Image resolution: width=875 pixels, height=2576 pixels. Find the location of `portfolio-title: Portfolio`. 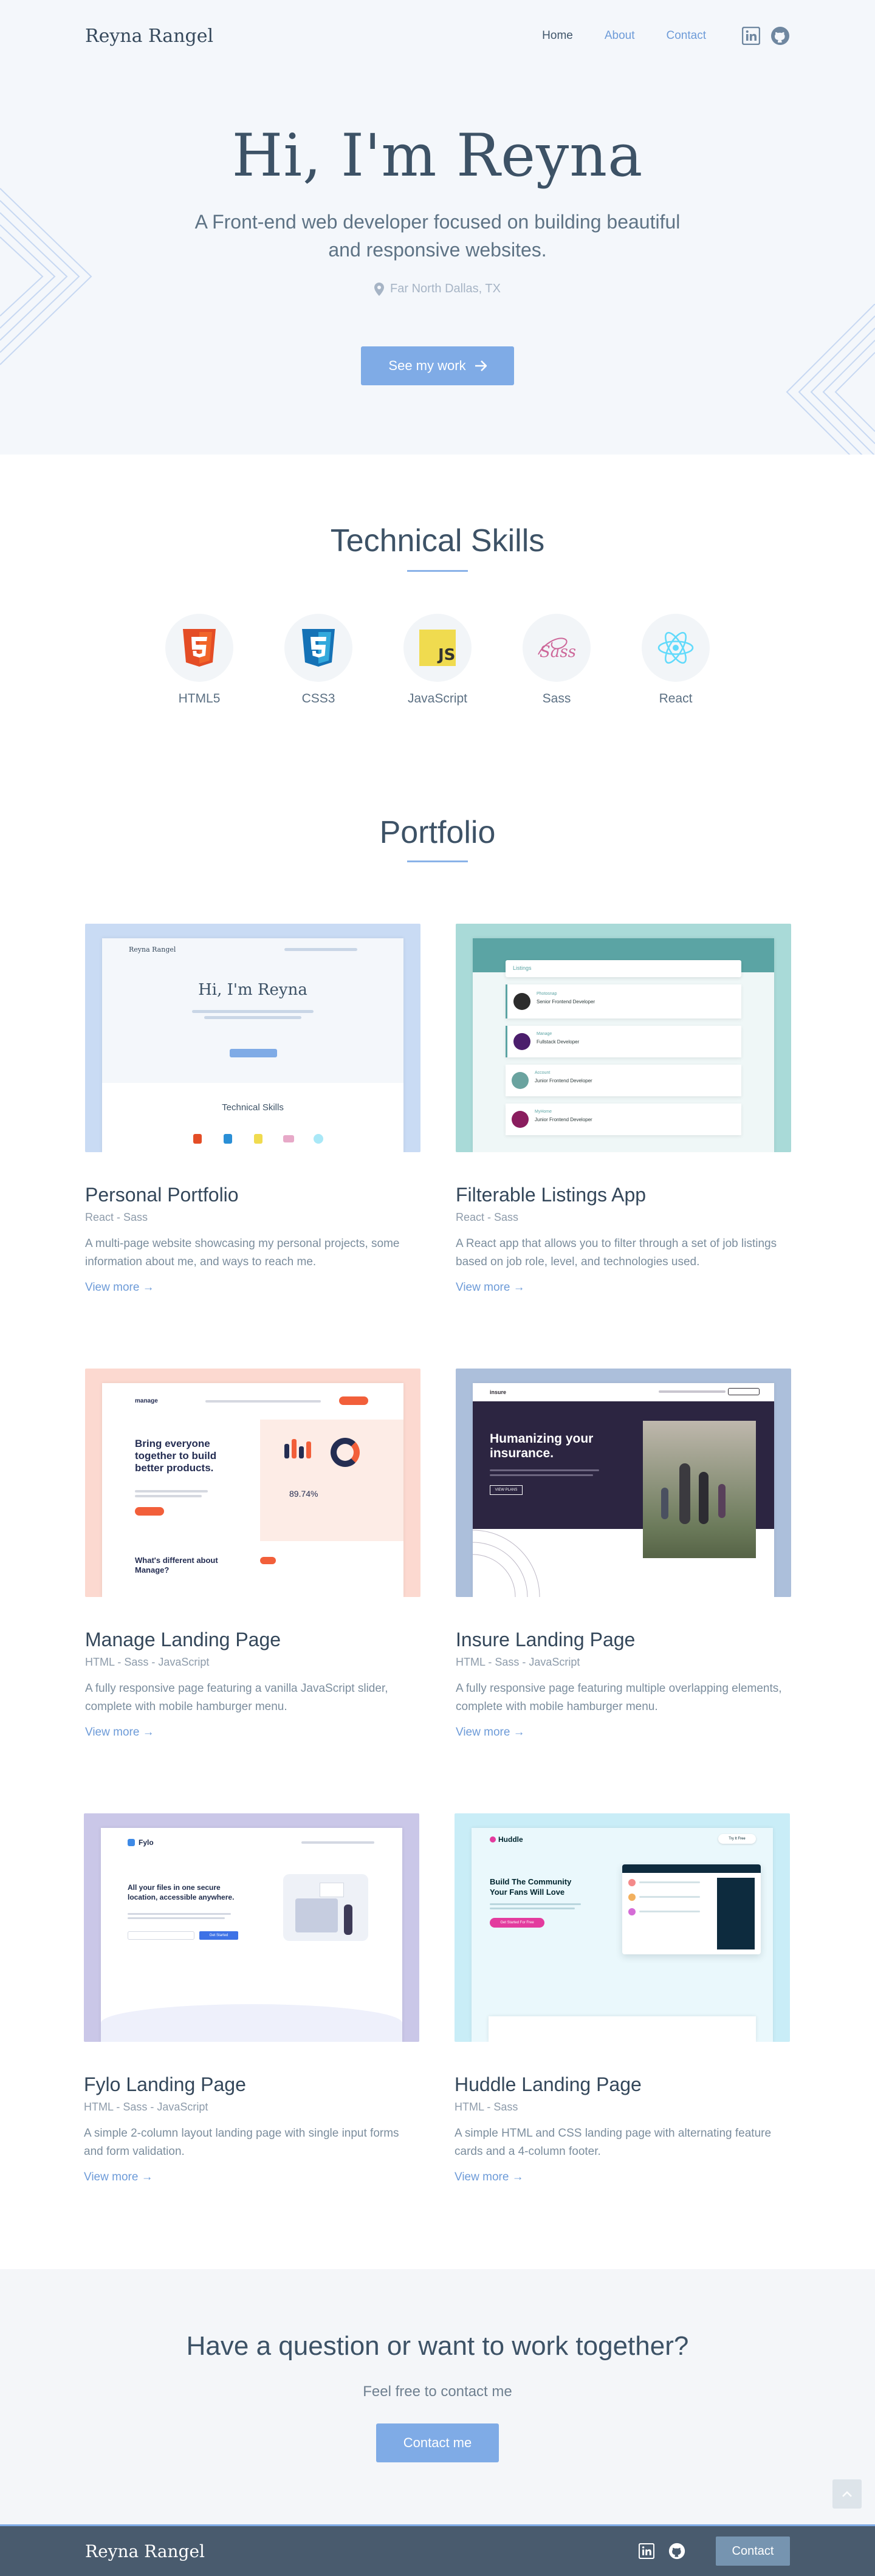

portfolio-title: Portfolio is located at coordinates (437, 832).